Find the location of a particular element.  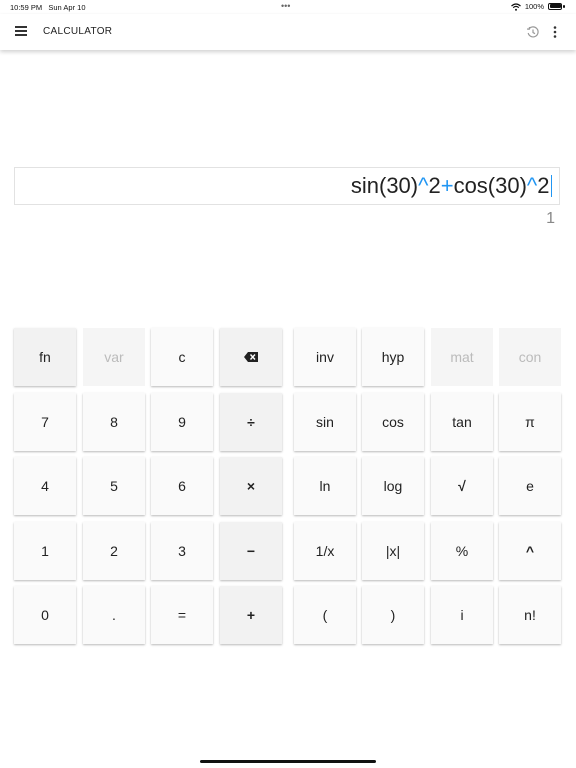

home-indicator is located at coordinates (288, 761).